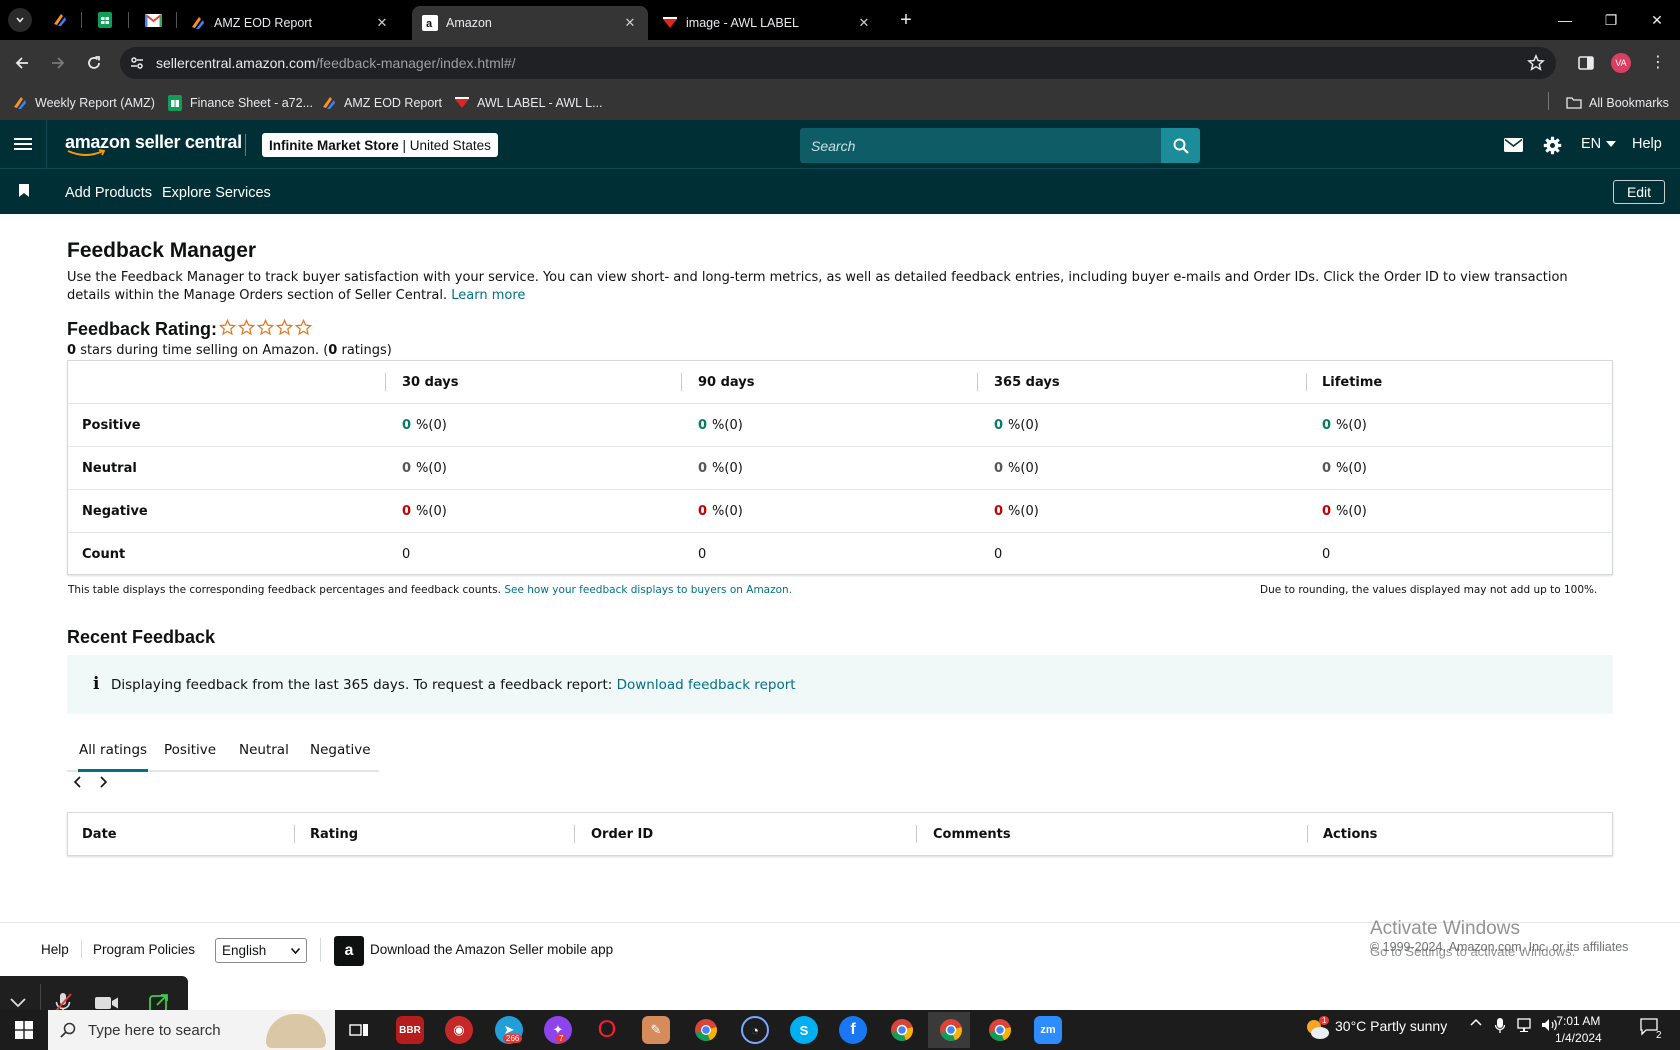  I want to click on settings-gear-icon, so click(1552, 145).